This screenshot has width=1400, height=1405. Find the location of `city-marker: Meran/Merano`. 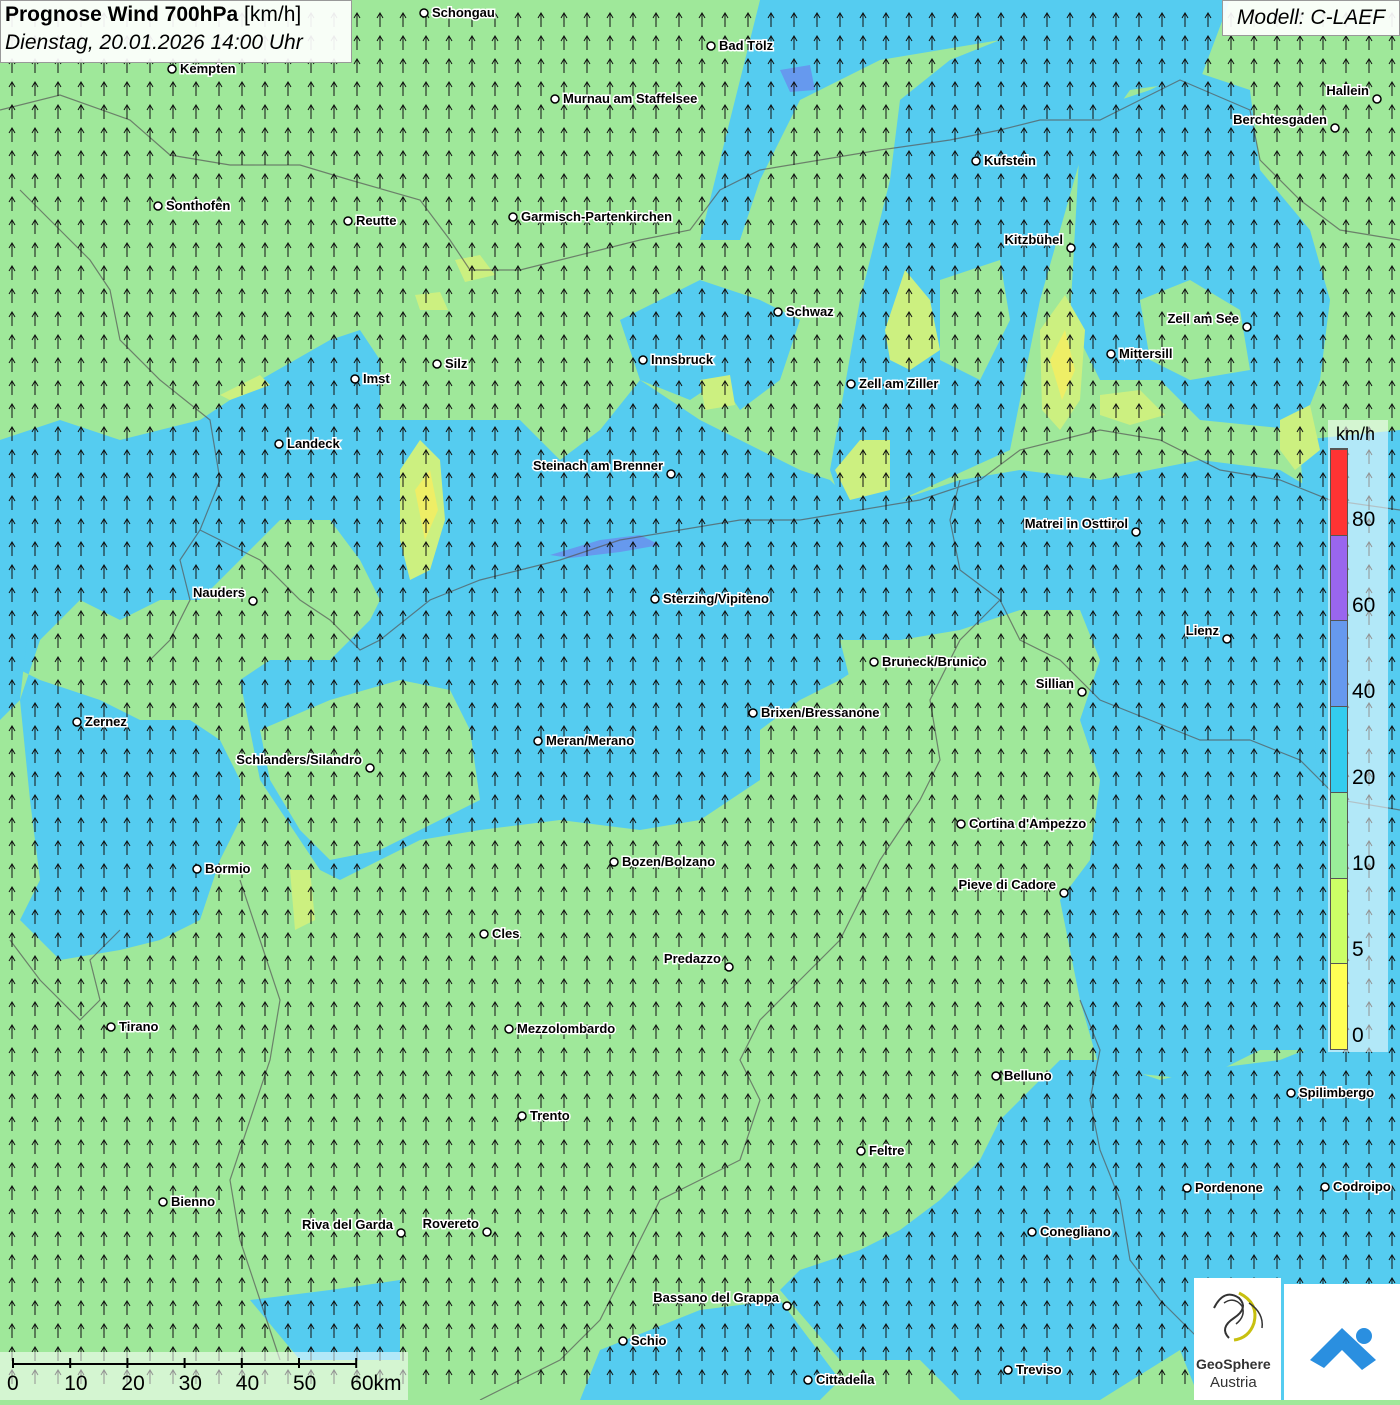

city-marker: Meran/Merano is located at coordinates (584, 741).